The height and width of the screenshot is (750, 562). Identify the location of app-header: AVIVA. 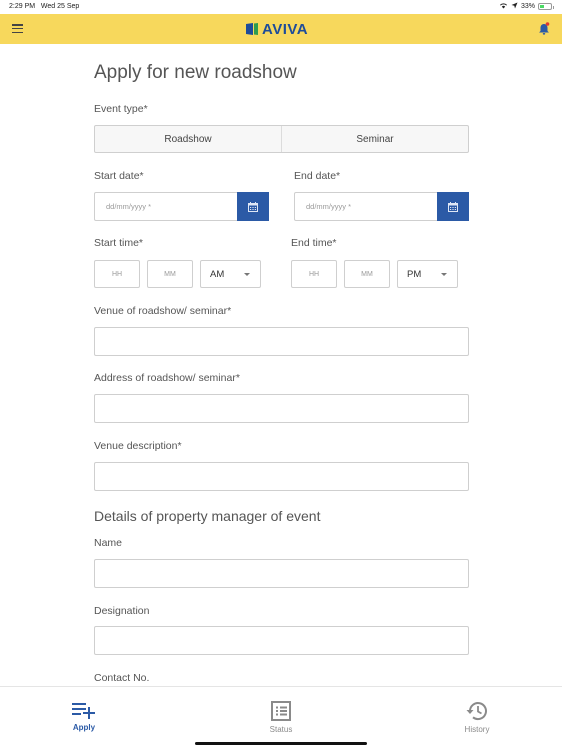
(281, 29).